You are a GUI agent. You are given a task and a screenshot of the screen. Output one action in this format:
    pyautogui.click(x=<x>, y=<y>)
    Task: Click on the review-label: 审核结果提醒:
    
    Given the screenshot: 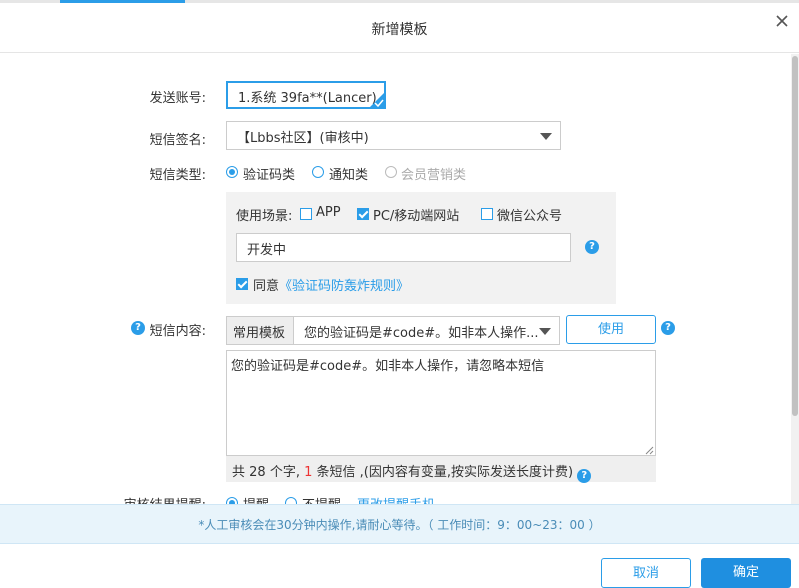 What is the action you would take?
    pyautogui.click(x=103, y=499)
    